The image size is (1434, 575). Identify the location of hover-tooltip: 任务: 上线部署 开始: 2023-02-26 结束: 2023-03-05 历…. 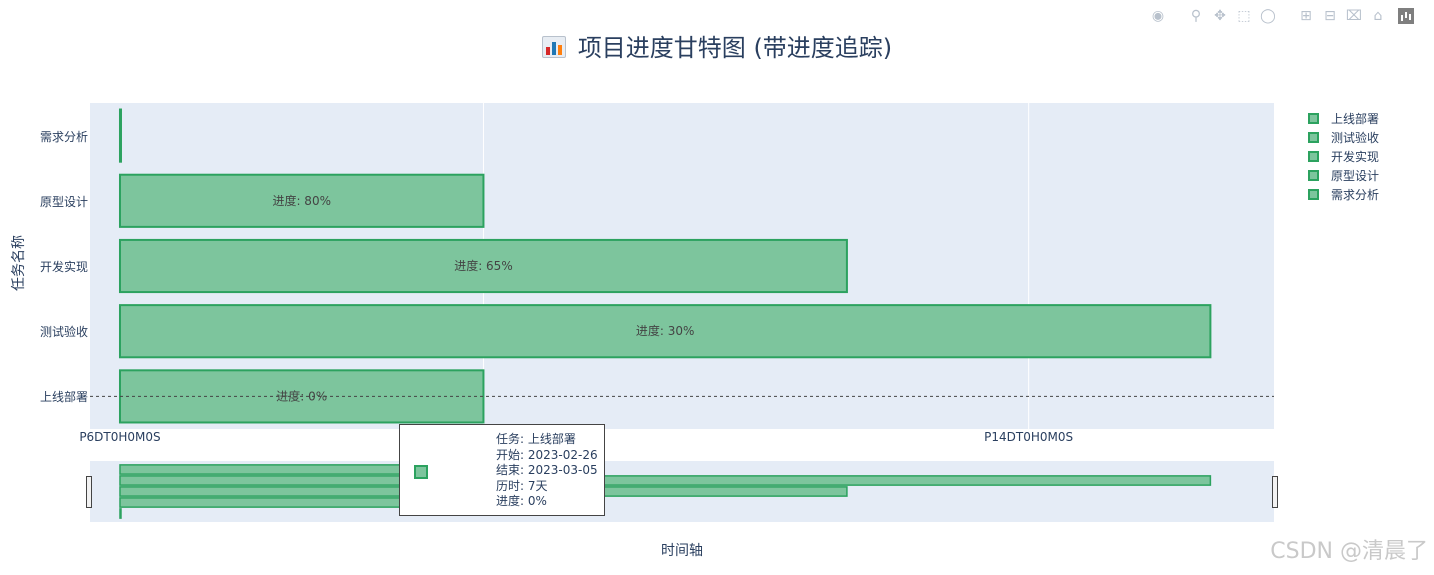
(502, 470).